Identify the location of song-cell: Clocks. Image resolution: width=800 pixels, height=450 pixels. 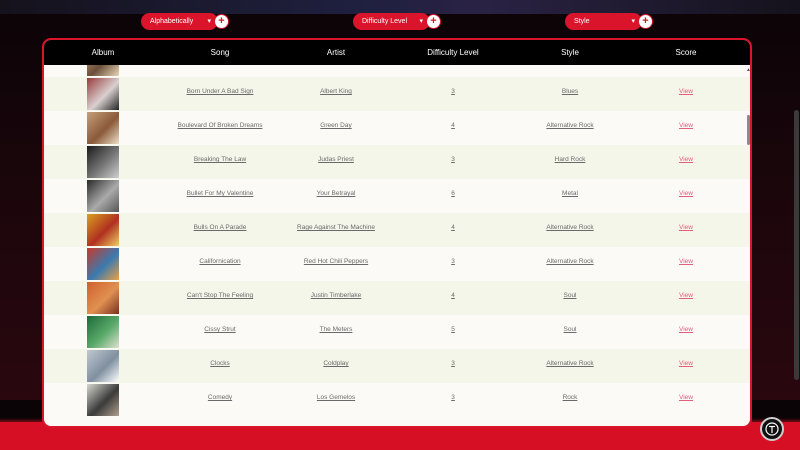
(220, 363).